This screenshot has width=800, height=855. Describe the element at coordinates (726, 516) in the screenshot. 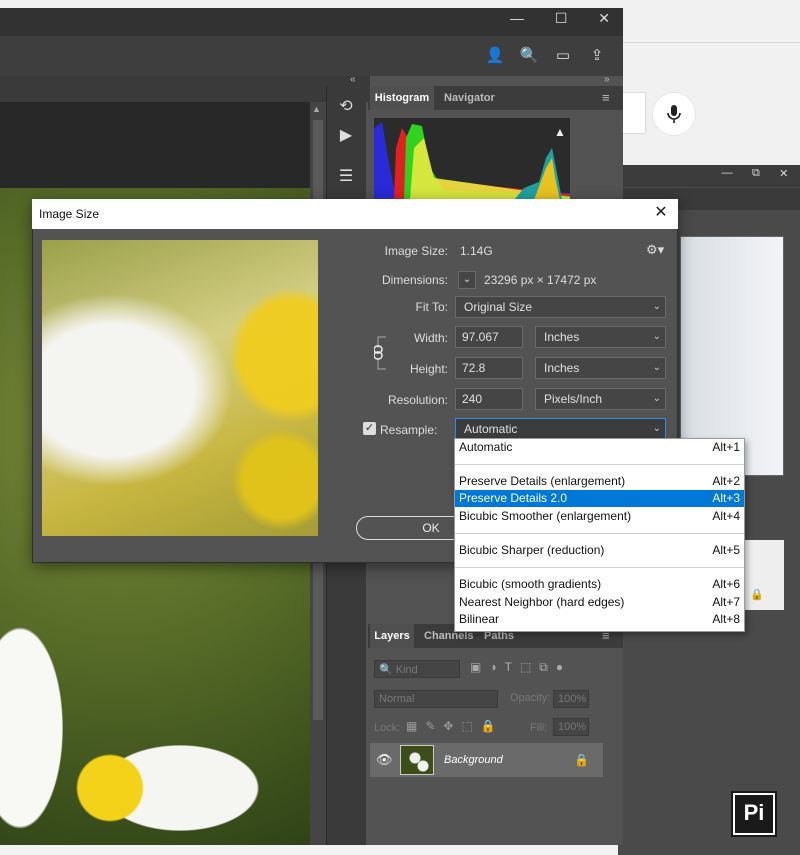

I see `option-shortcut: Alt+4` at that location.